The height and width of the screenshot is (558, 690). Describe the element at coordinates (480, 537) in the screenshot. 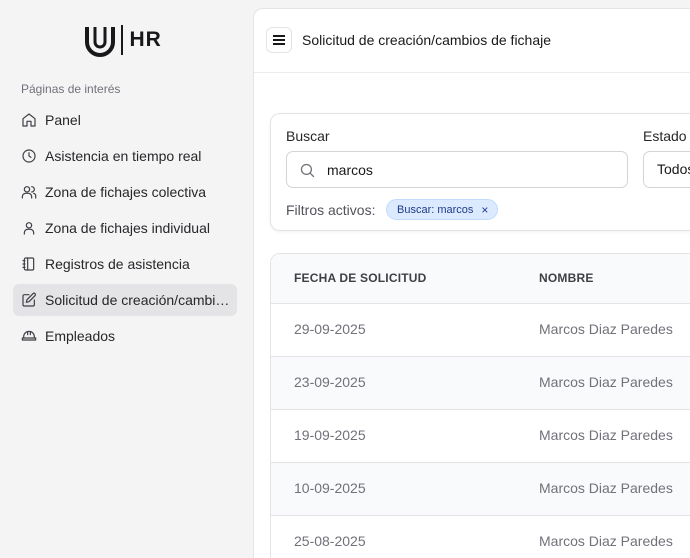

I see `table-row: 25-08-2025 Marcos Diaz Paredes` at that location.